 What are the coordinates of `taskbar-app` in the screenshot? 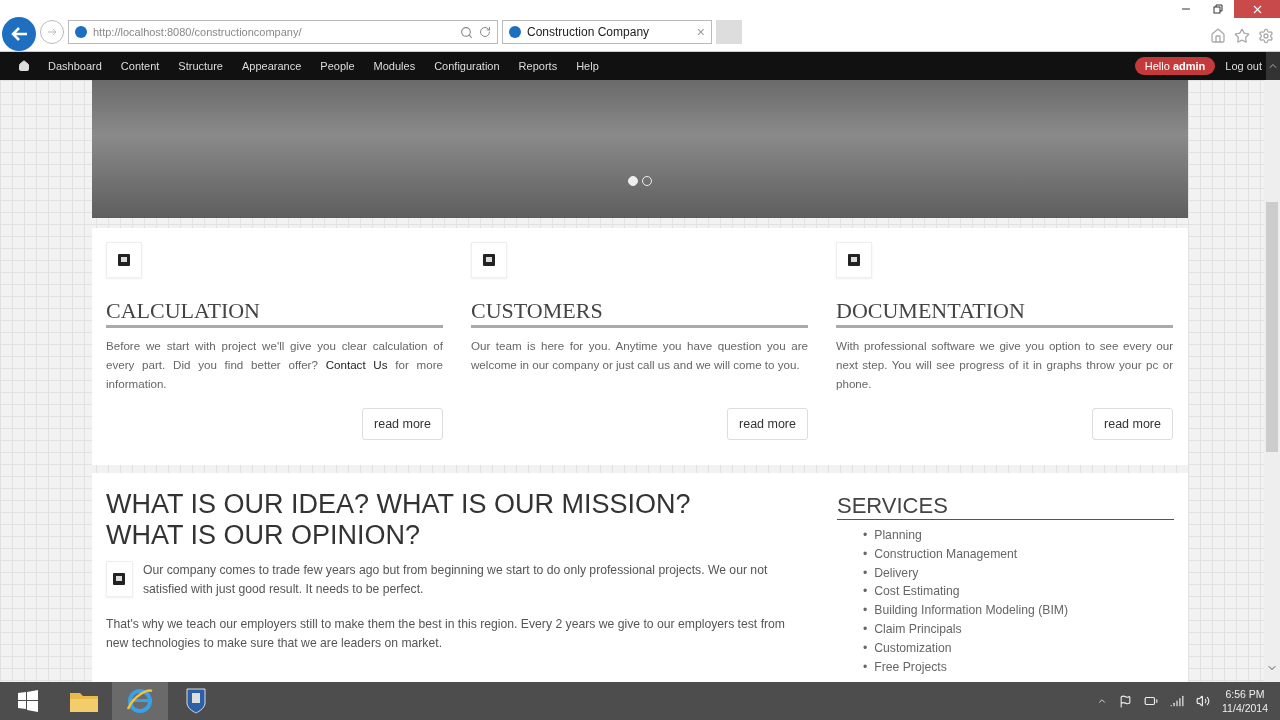 It's located at (140, 701).